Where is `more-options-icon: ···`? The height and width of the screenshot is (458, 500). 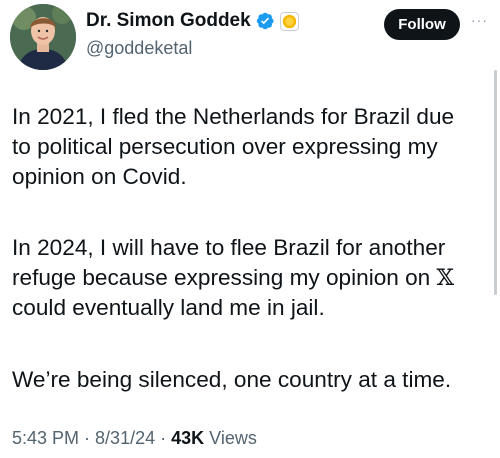 more-options-icon: ··· is located at coordinates (484, 22).